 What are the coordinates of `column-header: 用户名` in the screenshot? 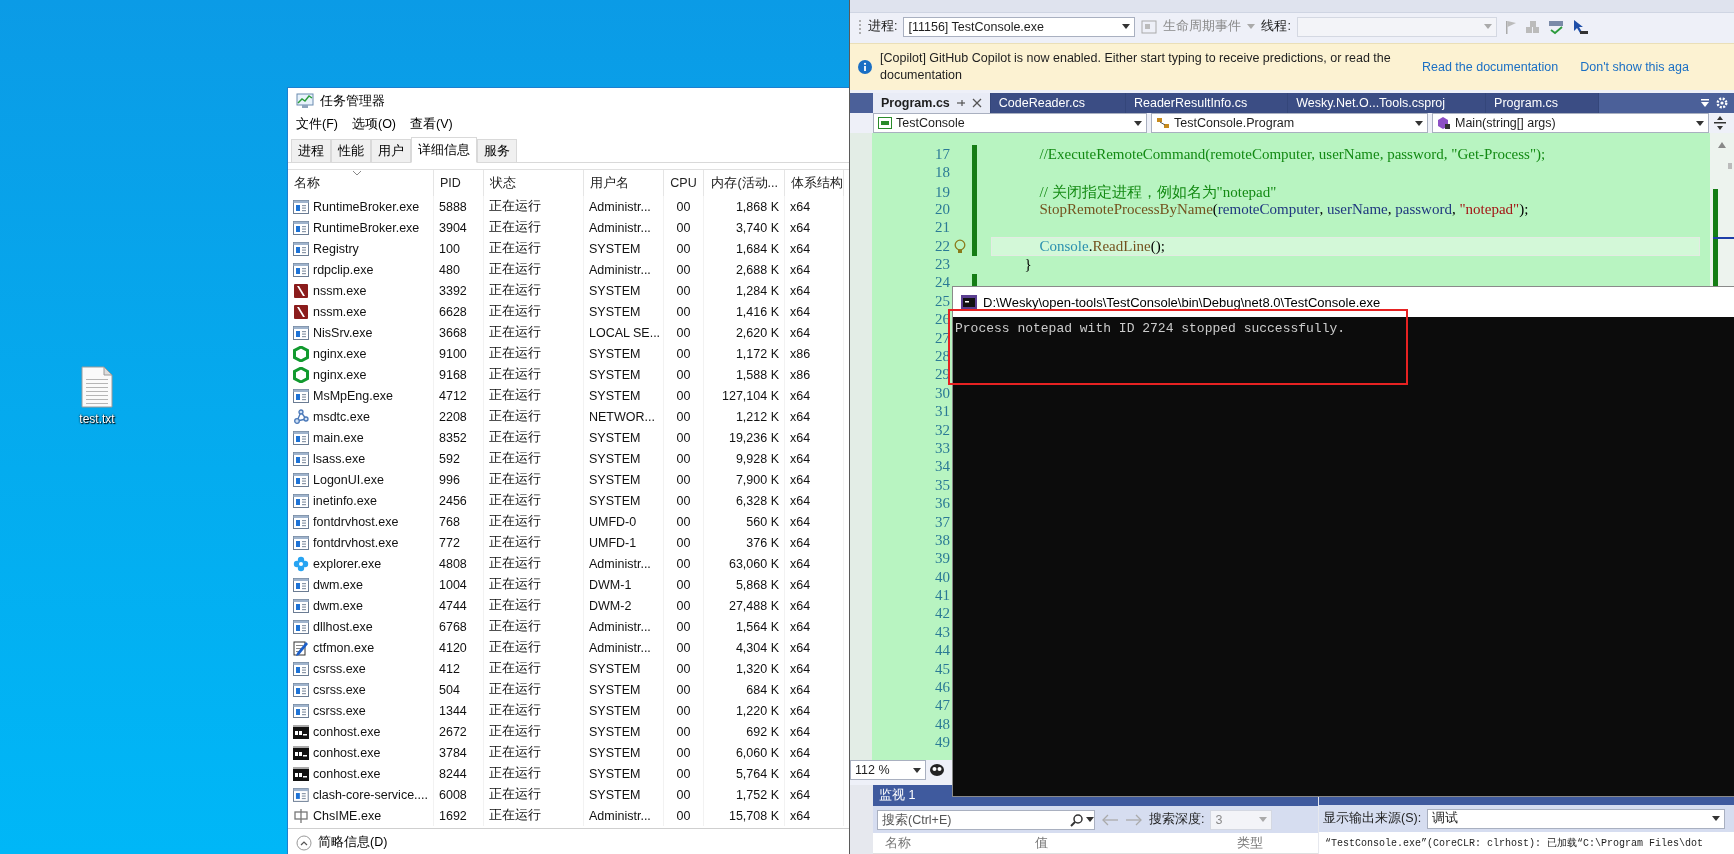 It's located at (609, 183).